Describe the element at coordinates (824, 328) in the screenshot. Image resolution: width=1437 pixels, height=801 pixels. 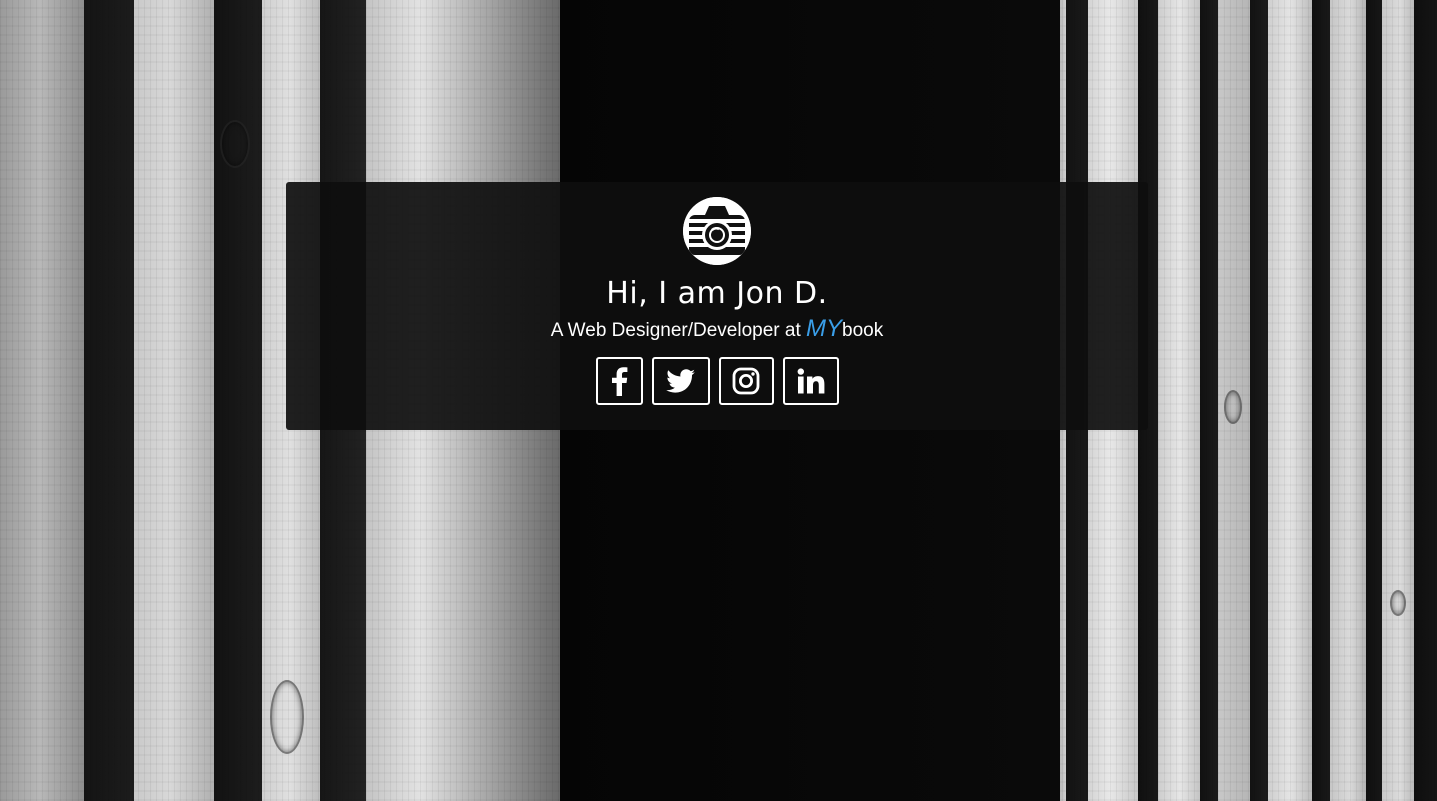
I see `brand-my: MY` at that location.